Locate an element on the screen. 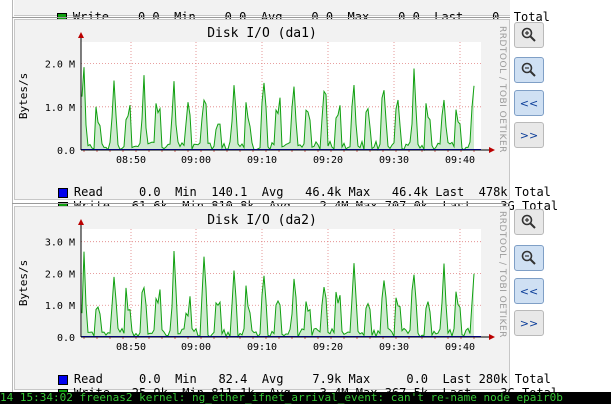 This screenshot has height=414, width=611. graph-title: Disk I/O (da1) is located at coordinates (262, 33).